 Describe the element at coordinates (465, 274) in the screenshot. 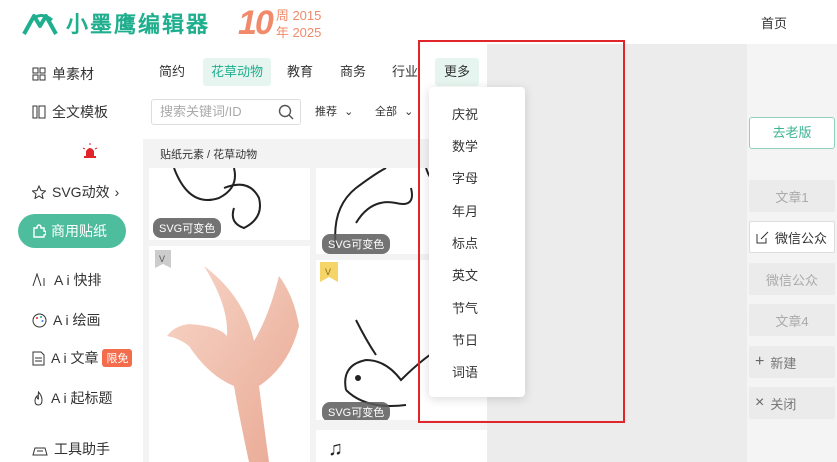

I see `dropdown-item-english: 英文` at that location.